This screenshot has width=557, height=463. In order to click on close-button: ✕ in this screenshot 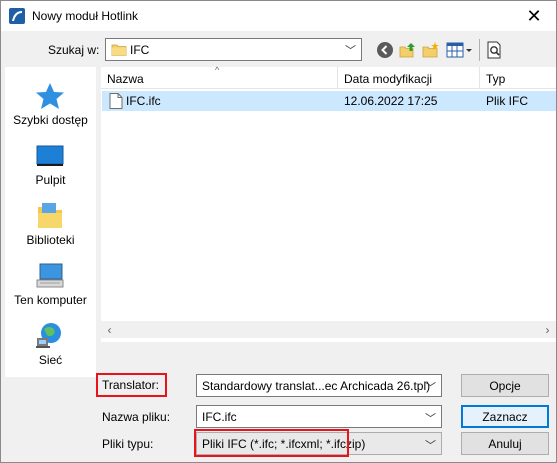, I will do `click(534, 16)`.